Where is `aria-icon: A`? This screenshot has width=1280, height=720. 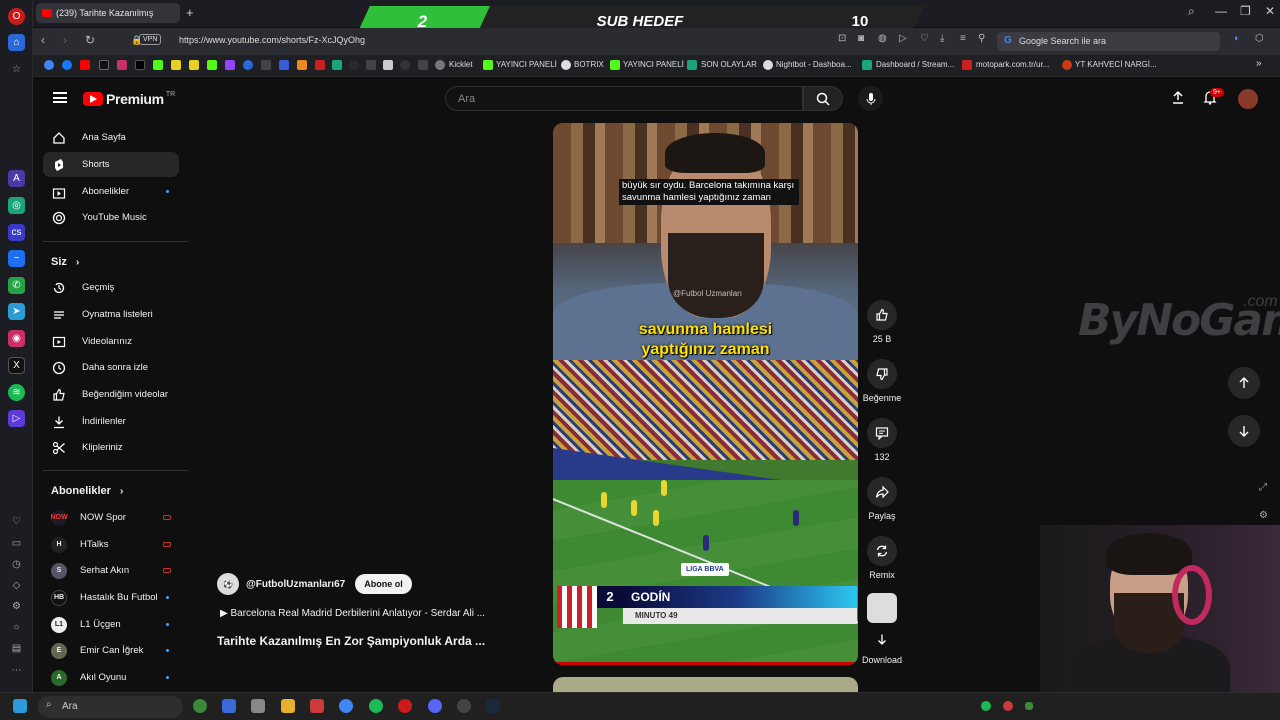
aria-icon: A is located at coordinates (16, 178).